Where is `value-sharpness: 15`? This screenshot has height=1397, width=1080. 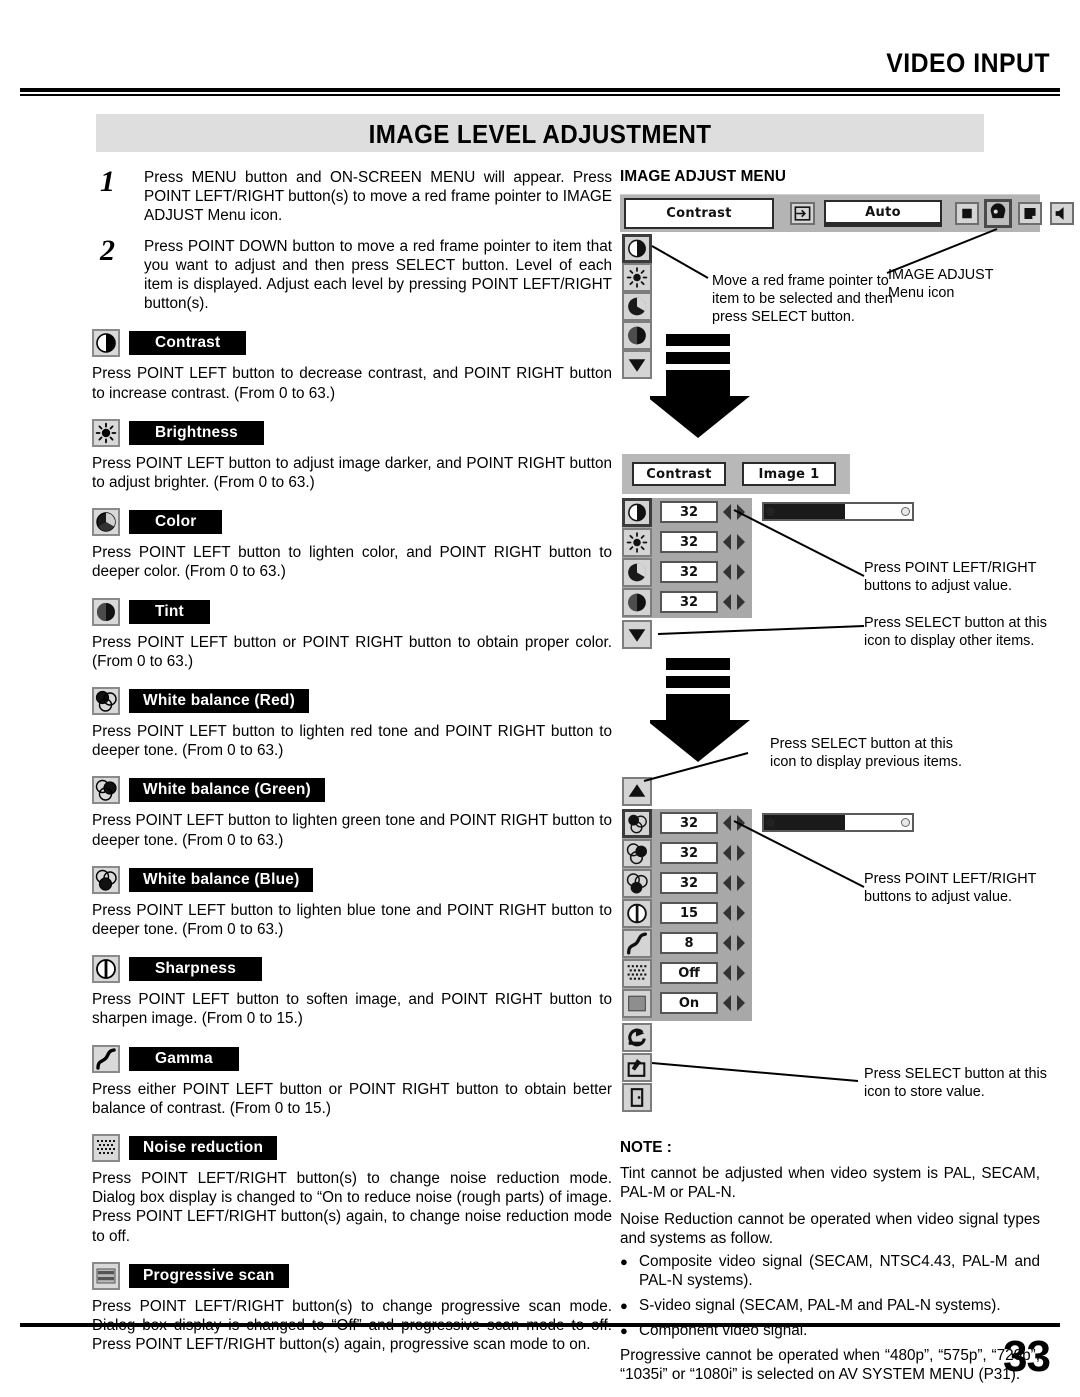 value-sharpness: 15 is located at coordinates (689, 913).